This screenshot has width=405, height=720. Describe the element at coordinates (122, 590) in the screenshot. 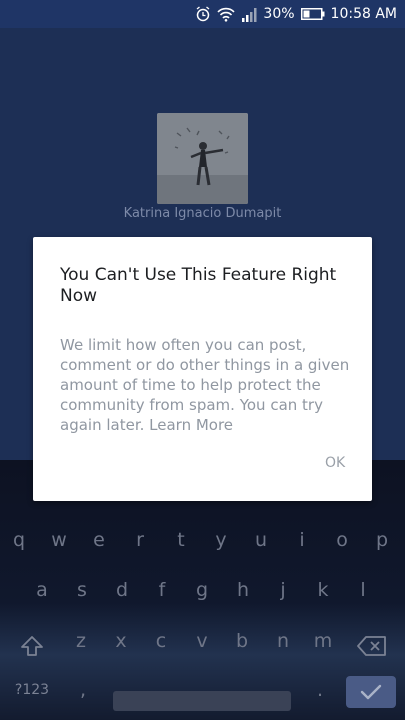

I see `key-d: d` at that location.